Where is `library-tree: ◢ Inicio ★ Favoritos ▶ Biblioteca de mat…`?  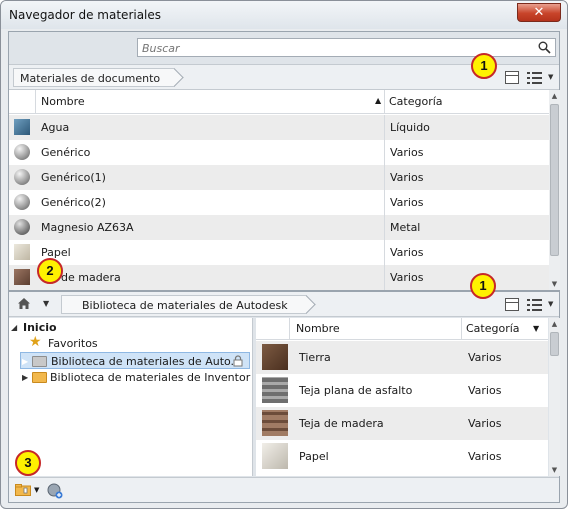 library-tree: ◢ Inicio ★ Favoritos ▶ Biblioteca de mat… is located at coordinates (131, 397).